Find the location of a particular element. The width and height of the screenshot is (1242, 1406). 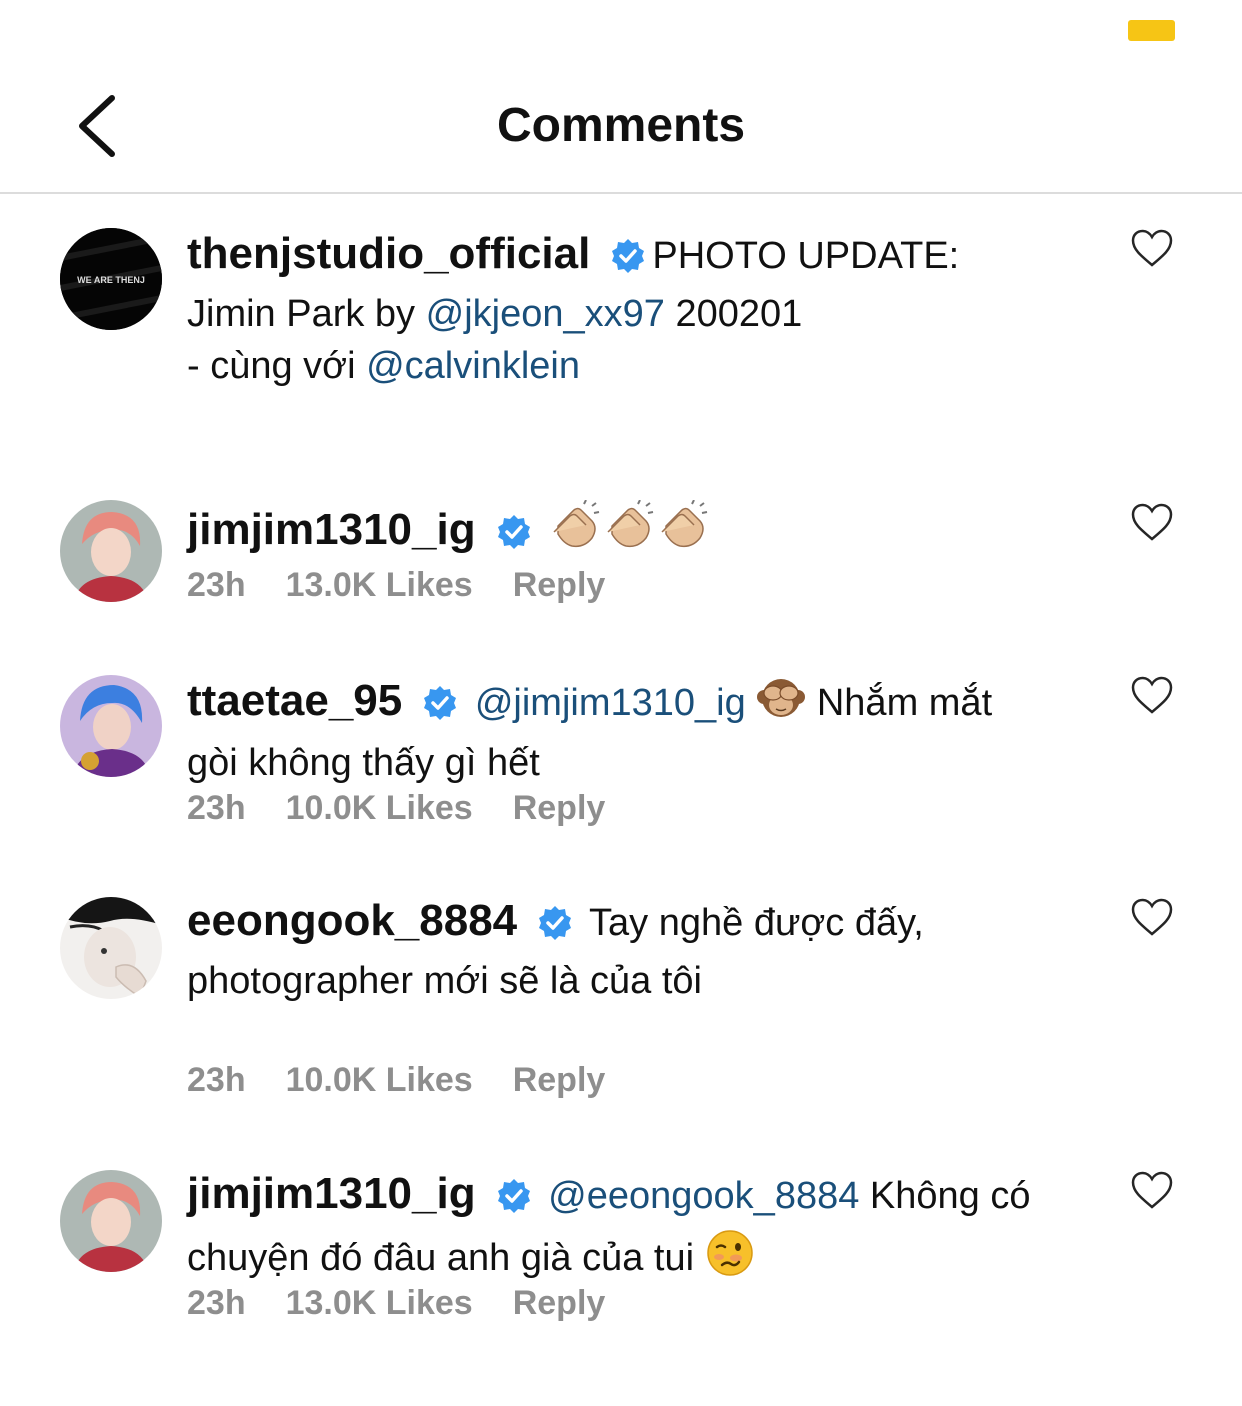

comment-text-part: gòi không thấy gì hết is located at coordinates (363, 763).